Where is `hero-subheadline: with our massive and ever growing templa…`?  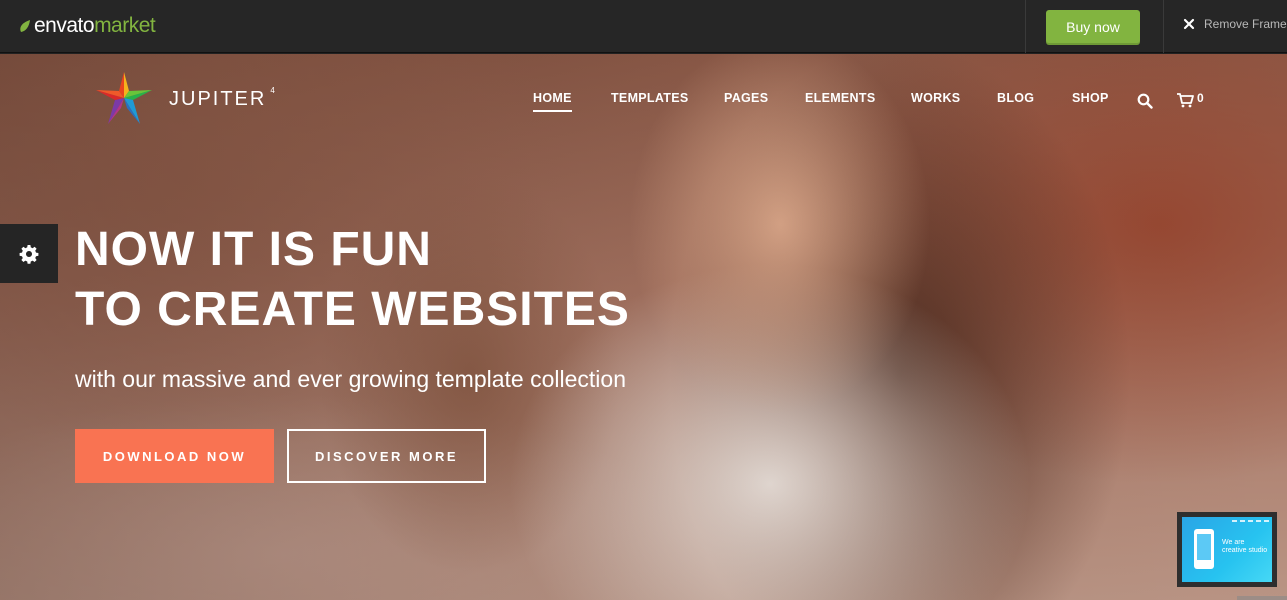 hero-subheadline: with our massive and ever growing templa… is located at coordinates (350, 379).